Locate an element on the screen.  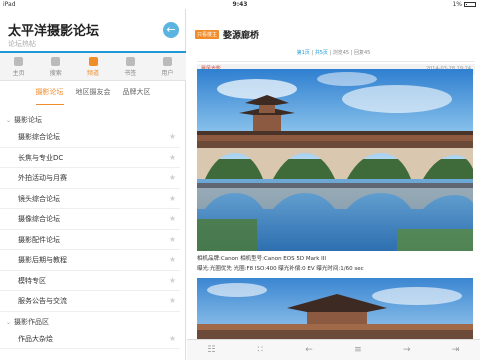
grid-icon: ∷ is located at coordinates (260, 350).